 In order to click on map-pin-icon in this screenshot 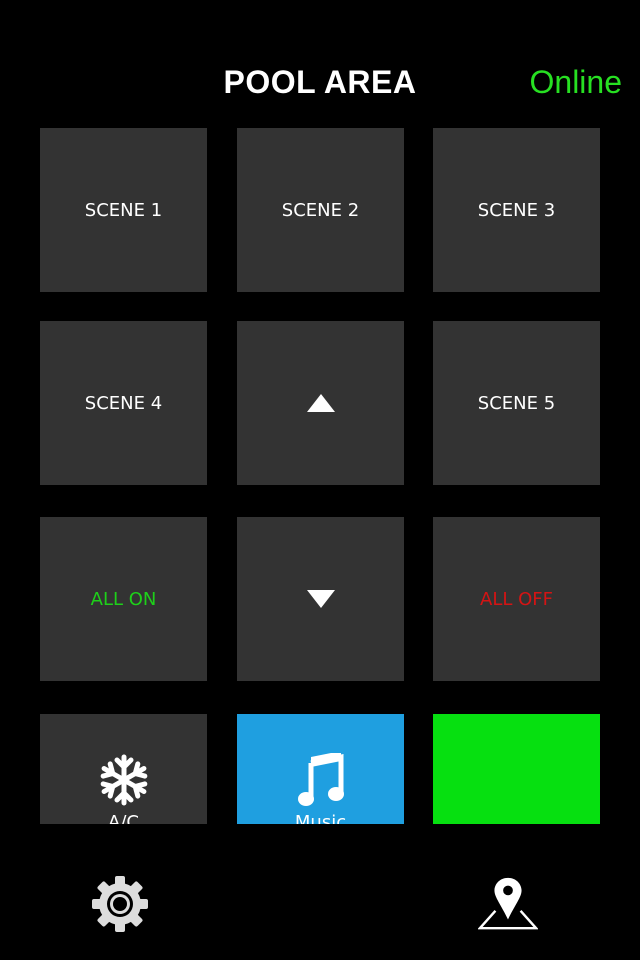, I will do `click(508, 903)`.